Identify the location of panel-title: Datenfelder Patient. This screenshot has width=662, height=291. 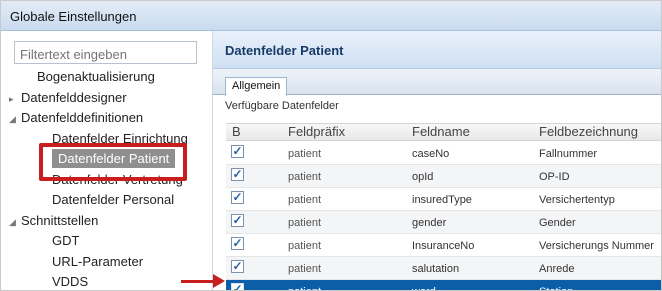
(284, 50).